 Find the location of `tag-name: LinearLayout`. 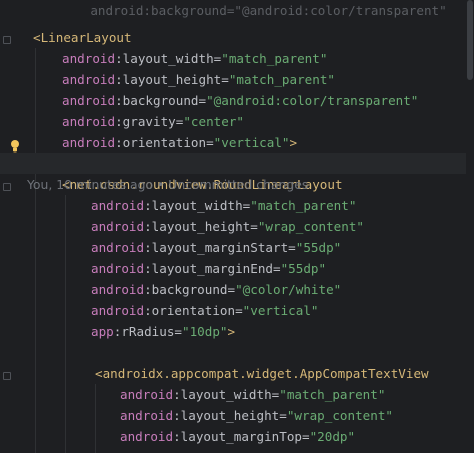

tag-name: LinearLayout is located at coordinates (86, 37).